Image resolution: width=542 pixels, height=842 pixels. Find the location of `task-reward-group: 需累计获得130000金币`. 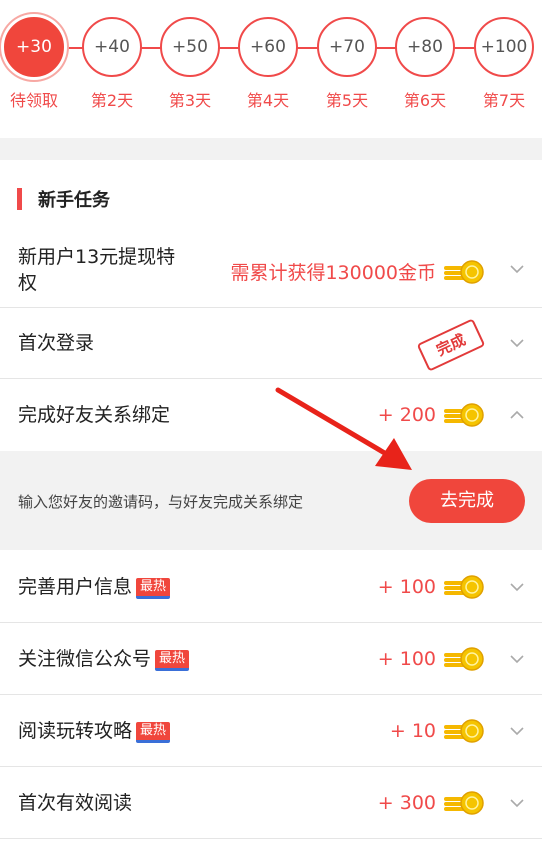

task-reward-group: 需累计获得130000金币 is located at coordinates (357, 271).